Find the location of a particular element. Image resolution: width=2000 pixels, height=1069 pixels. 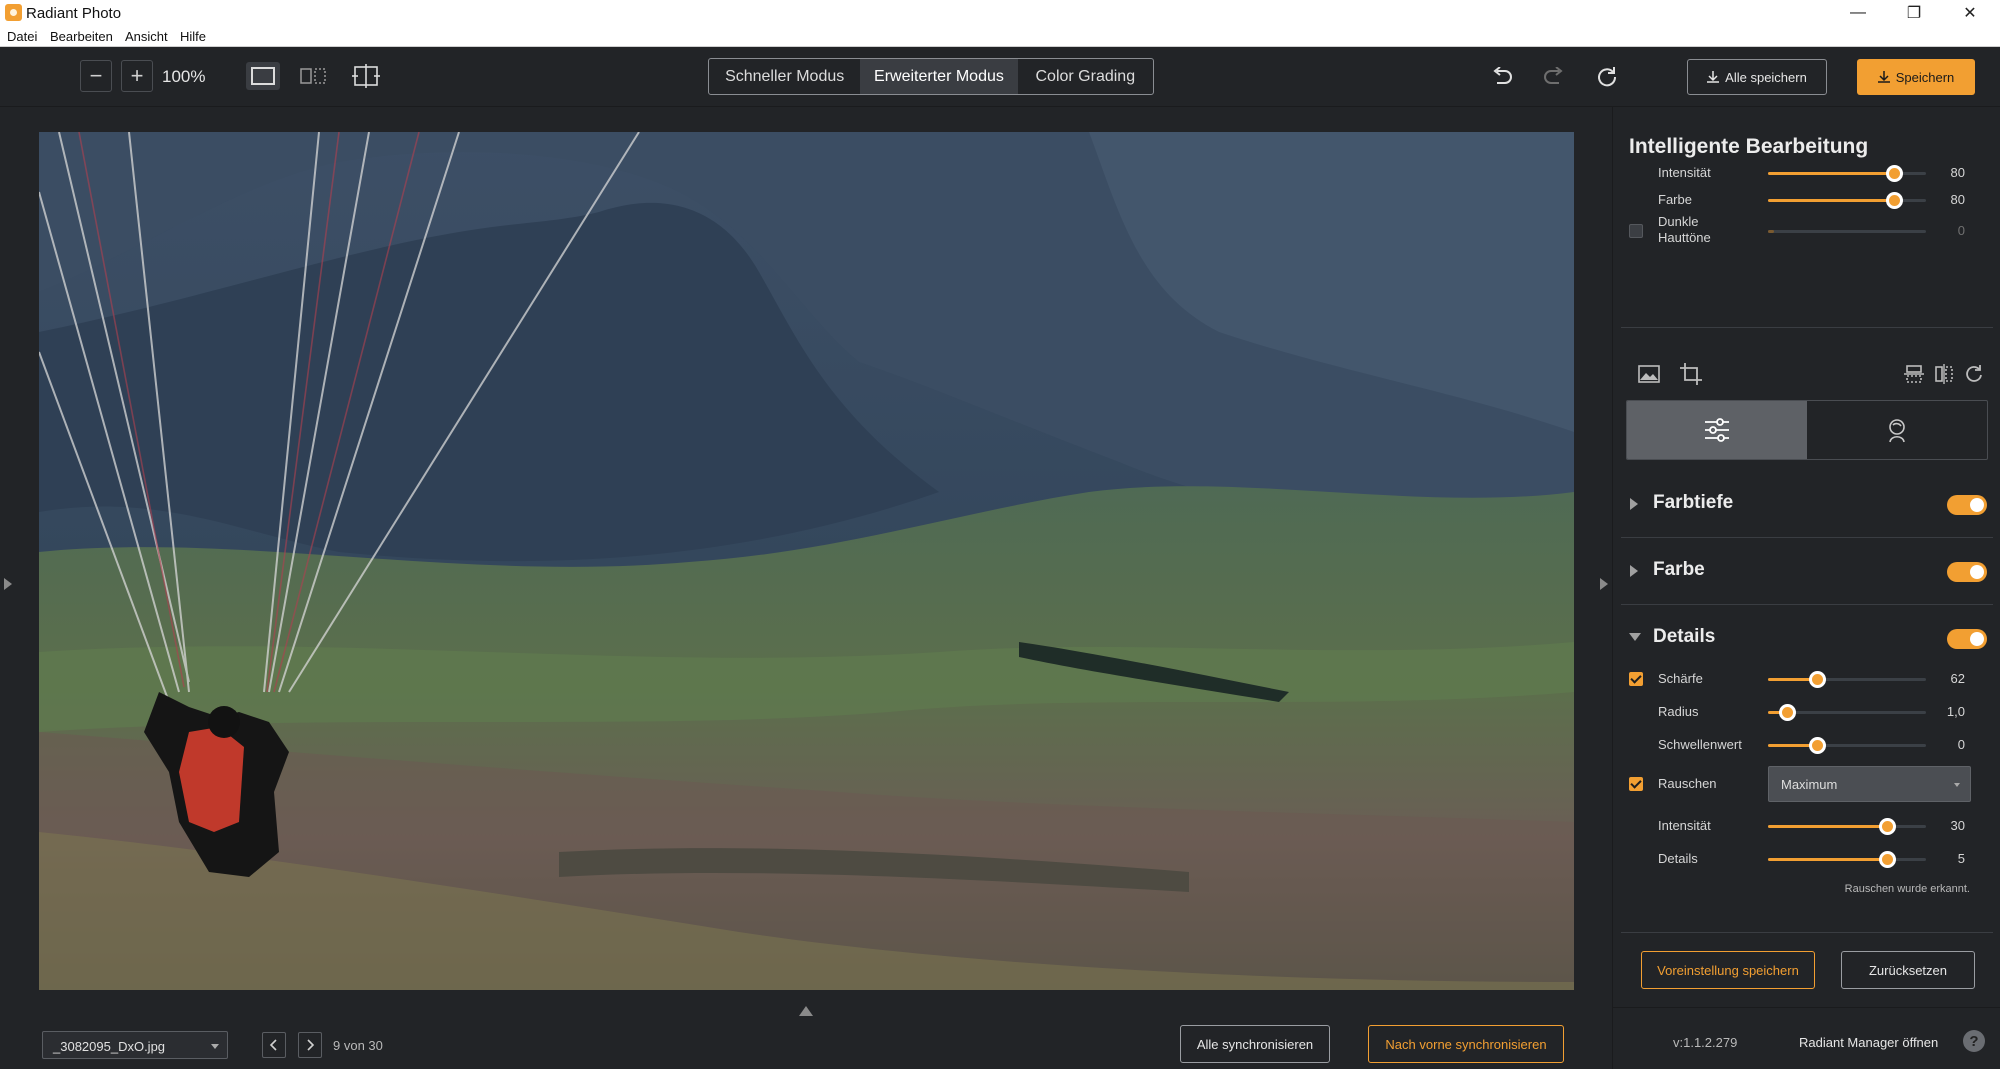

next-image-button is located at coordinates (310, 1045).